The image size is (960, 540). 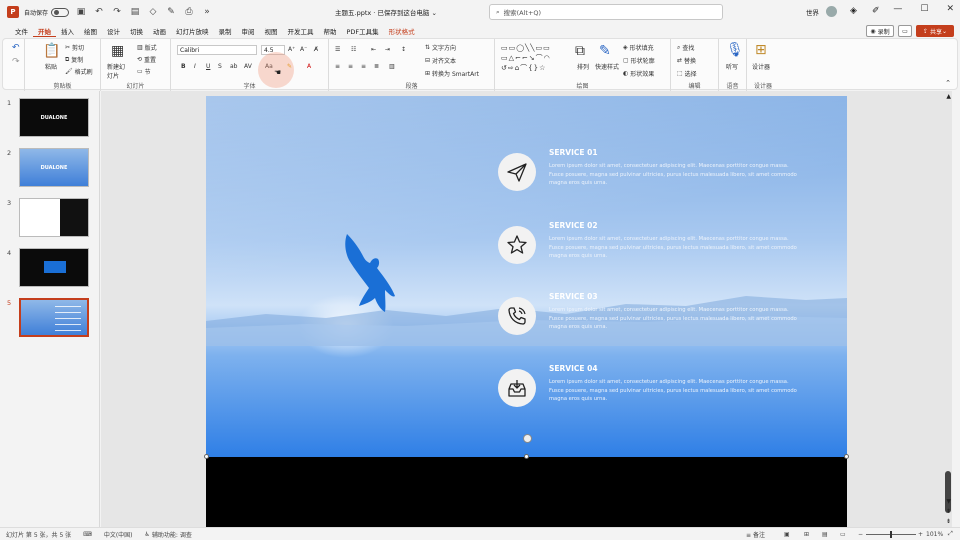 What do you see at coordinates (687, 73) in the screenshot?
I see `select-button: ⬚ 选择` at bounding box center [687, 73].